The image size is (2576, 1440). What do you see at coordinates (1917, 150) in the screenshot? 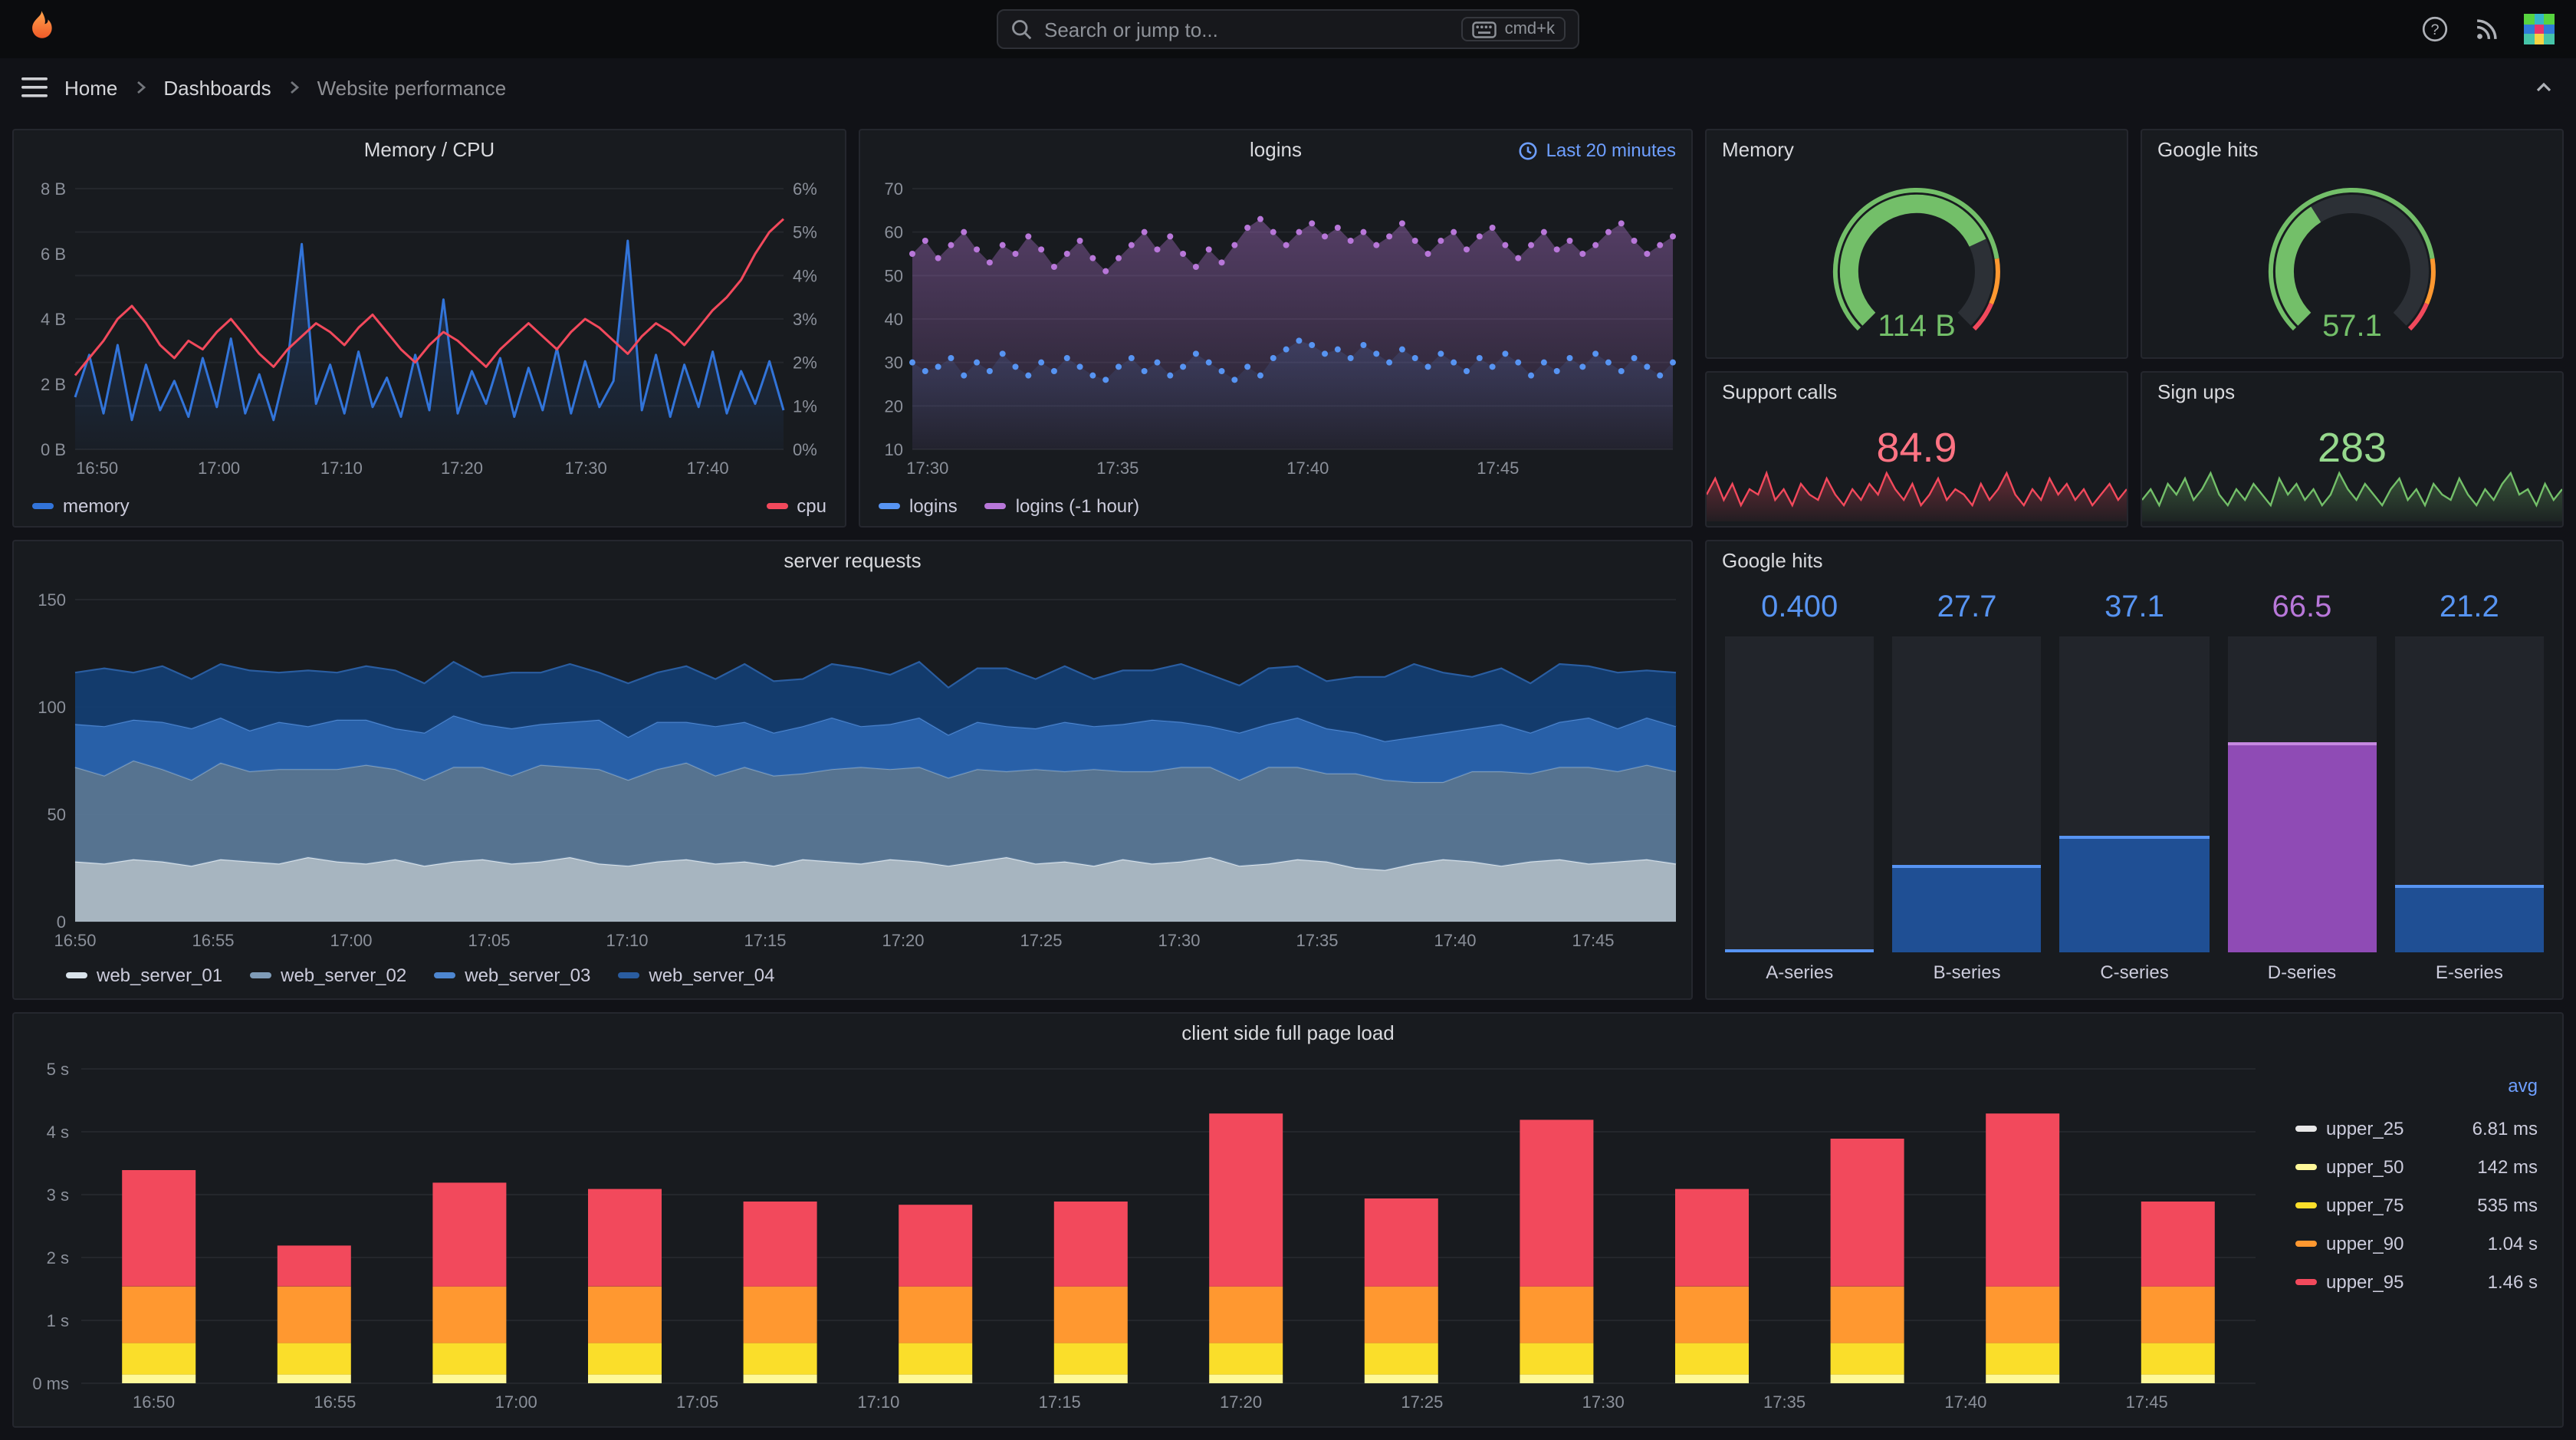
I see `panel-title: Memory` at bounding box center [1917, 150].